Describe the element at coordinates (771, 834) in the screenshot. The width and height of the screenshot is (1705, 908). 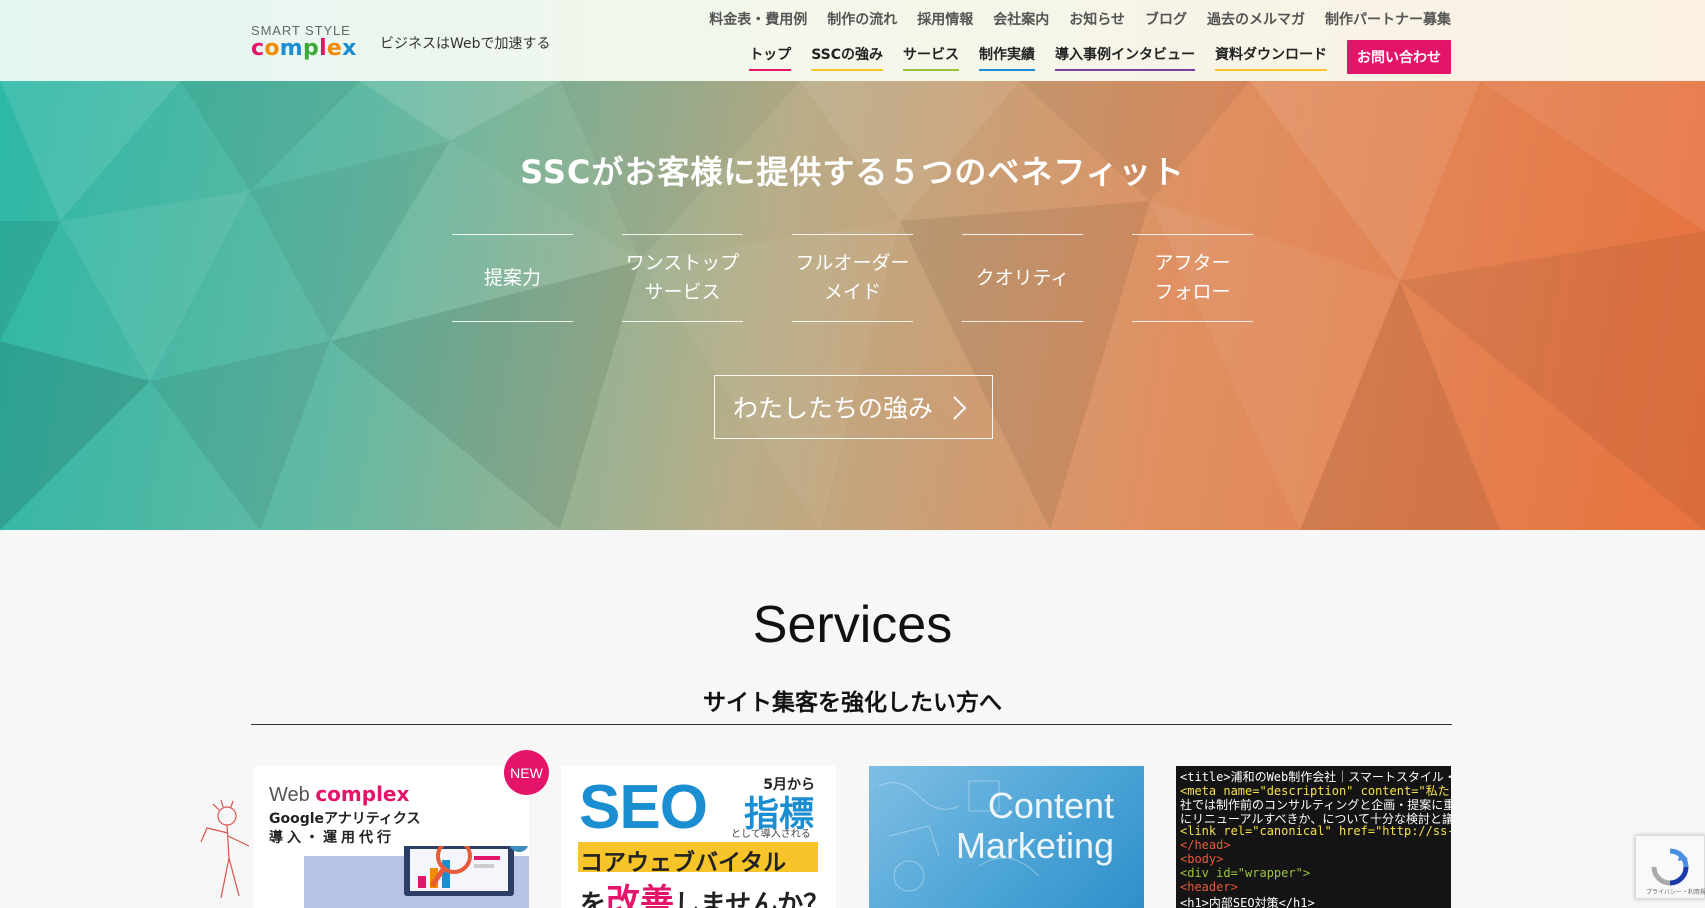
I see `card2-small-text: として導入される` at that location.